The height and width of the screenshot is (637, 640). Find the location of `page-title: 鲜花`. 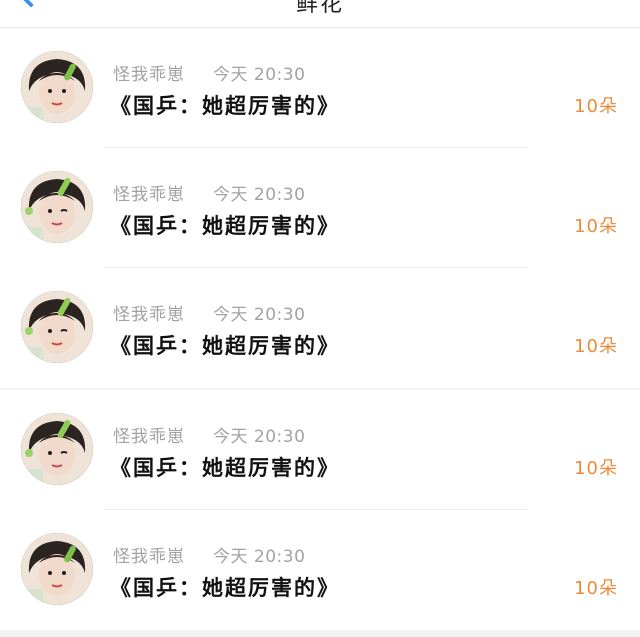

page-title: 鲜花 is located at coordinates (319, 8).